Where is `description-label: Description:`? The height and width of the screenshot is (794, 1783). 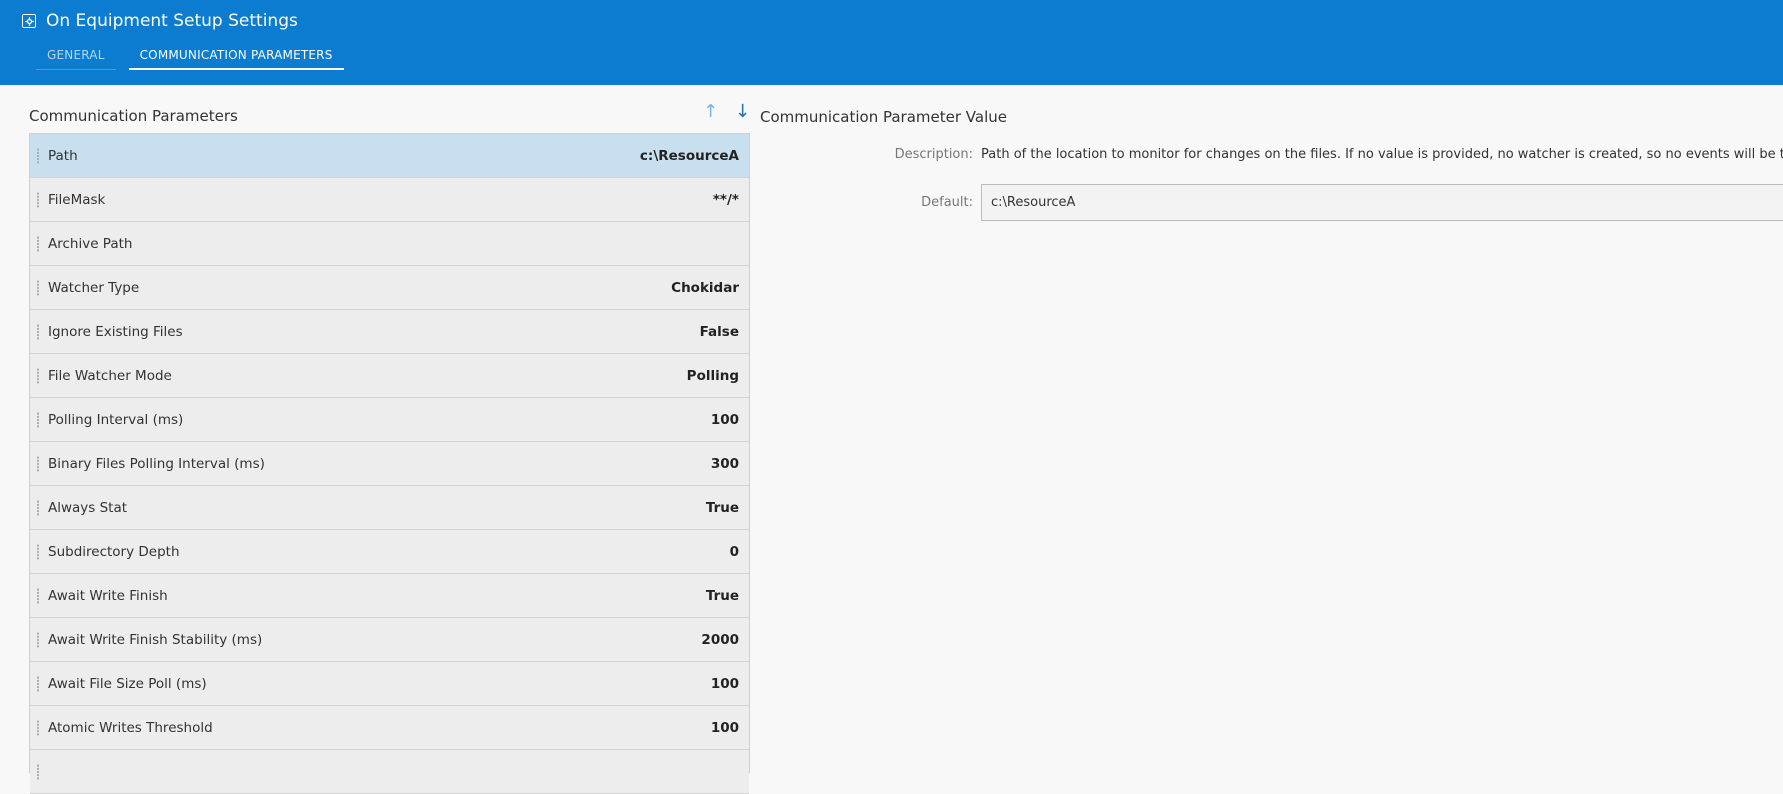
description-label: Description: is located at coordinates (933, 154).